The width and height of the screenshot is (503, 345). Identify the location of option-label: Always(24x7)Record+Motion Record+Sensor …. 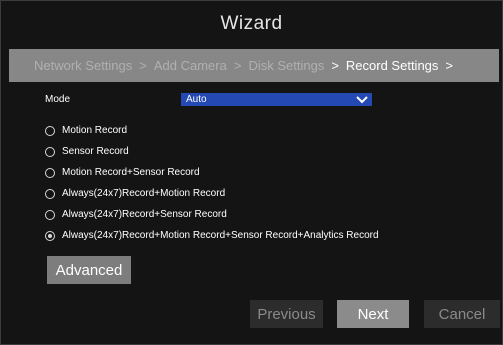
(220, 235).